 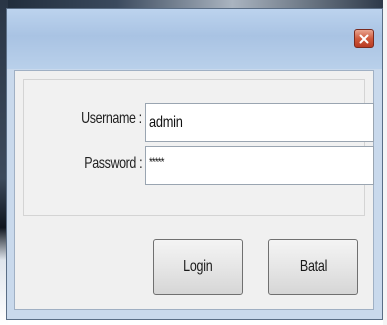 I want to click on password-field: *****, so click(x=259, y=165).